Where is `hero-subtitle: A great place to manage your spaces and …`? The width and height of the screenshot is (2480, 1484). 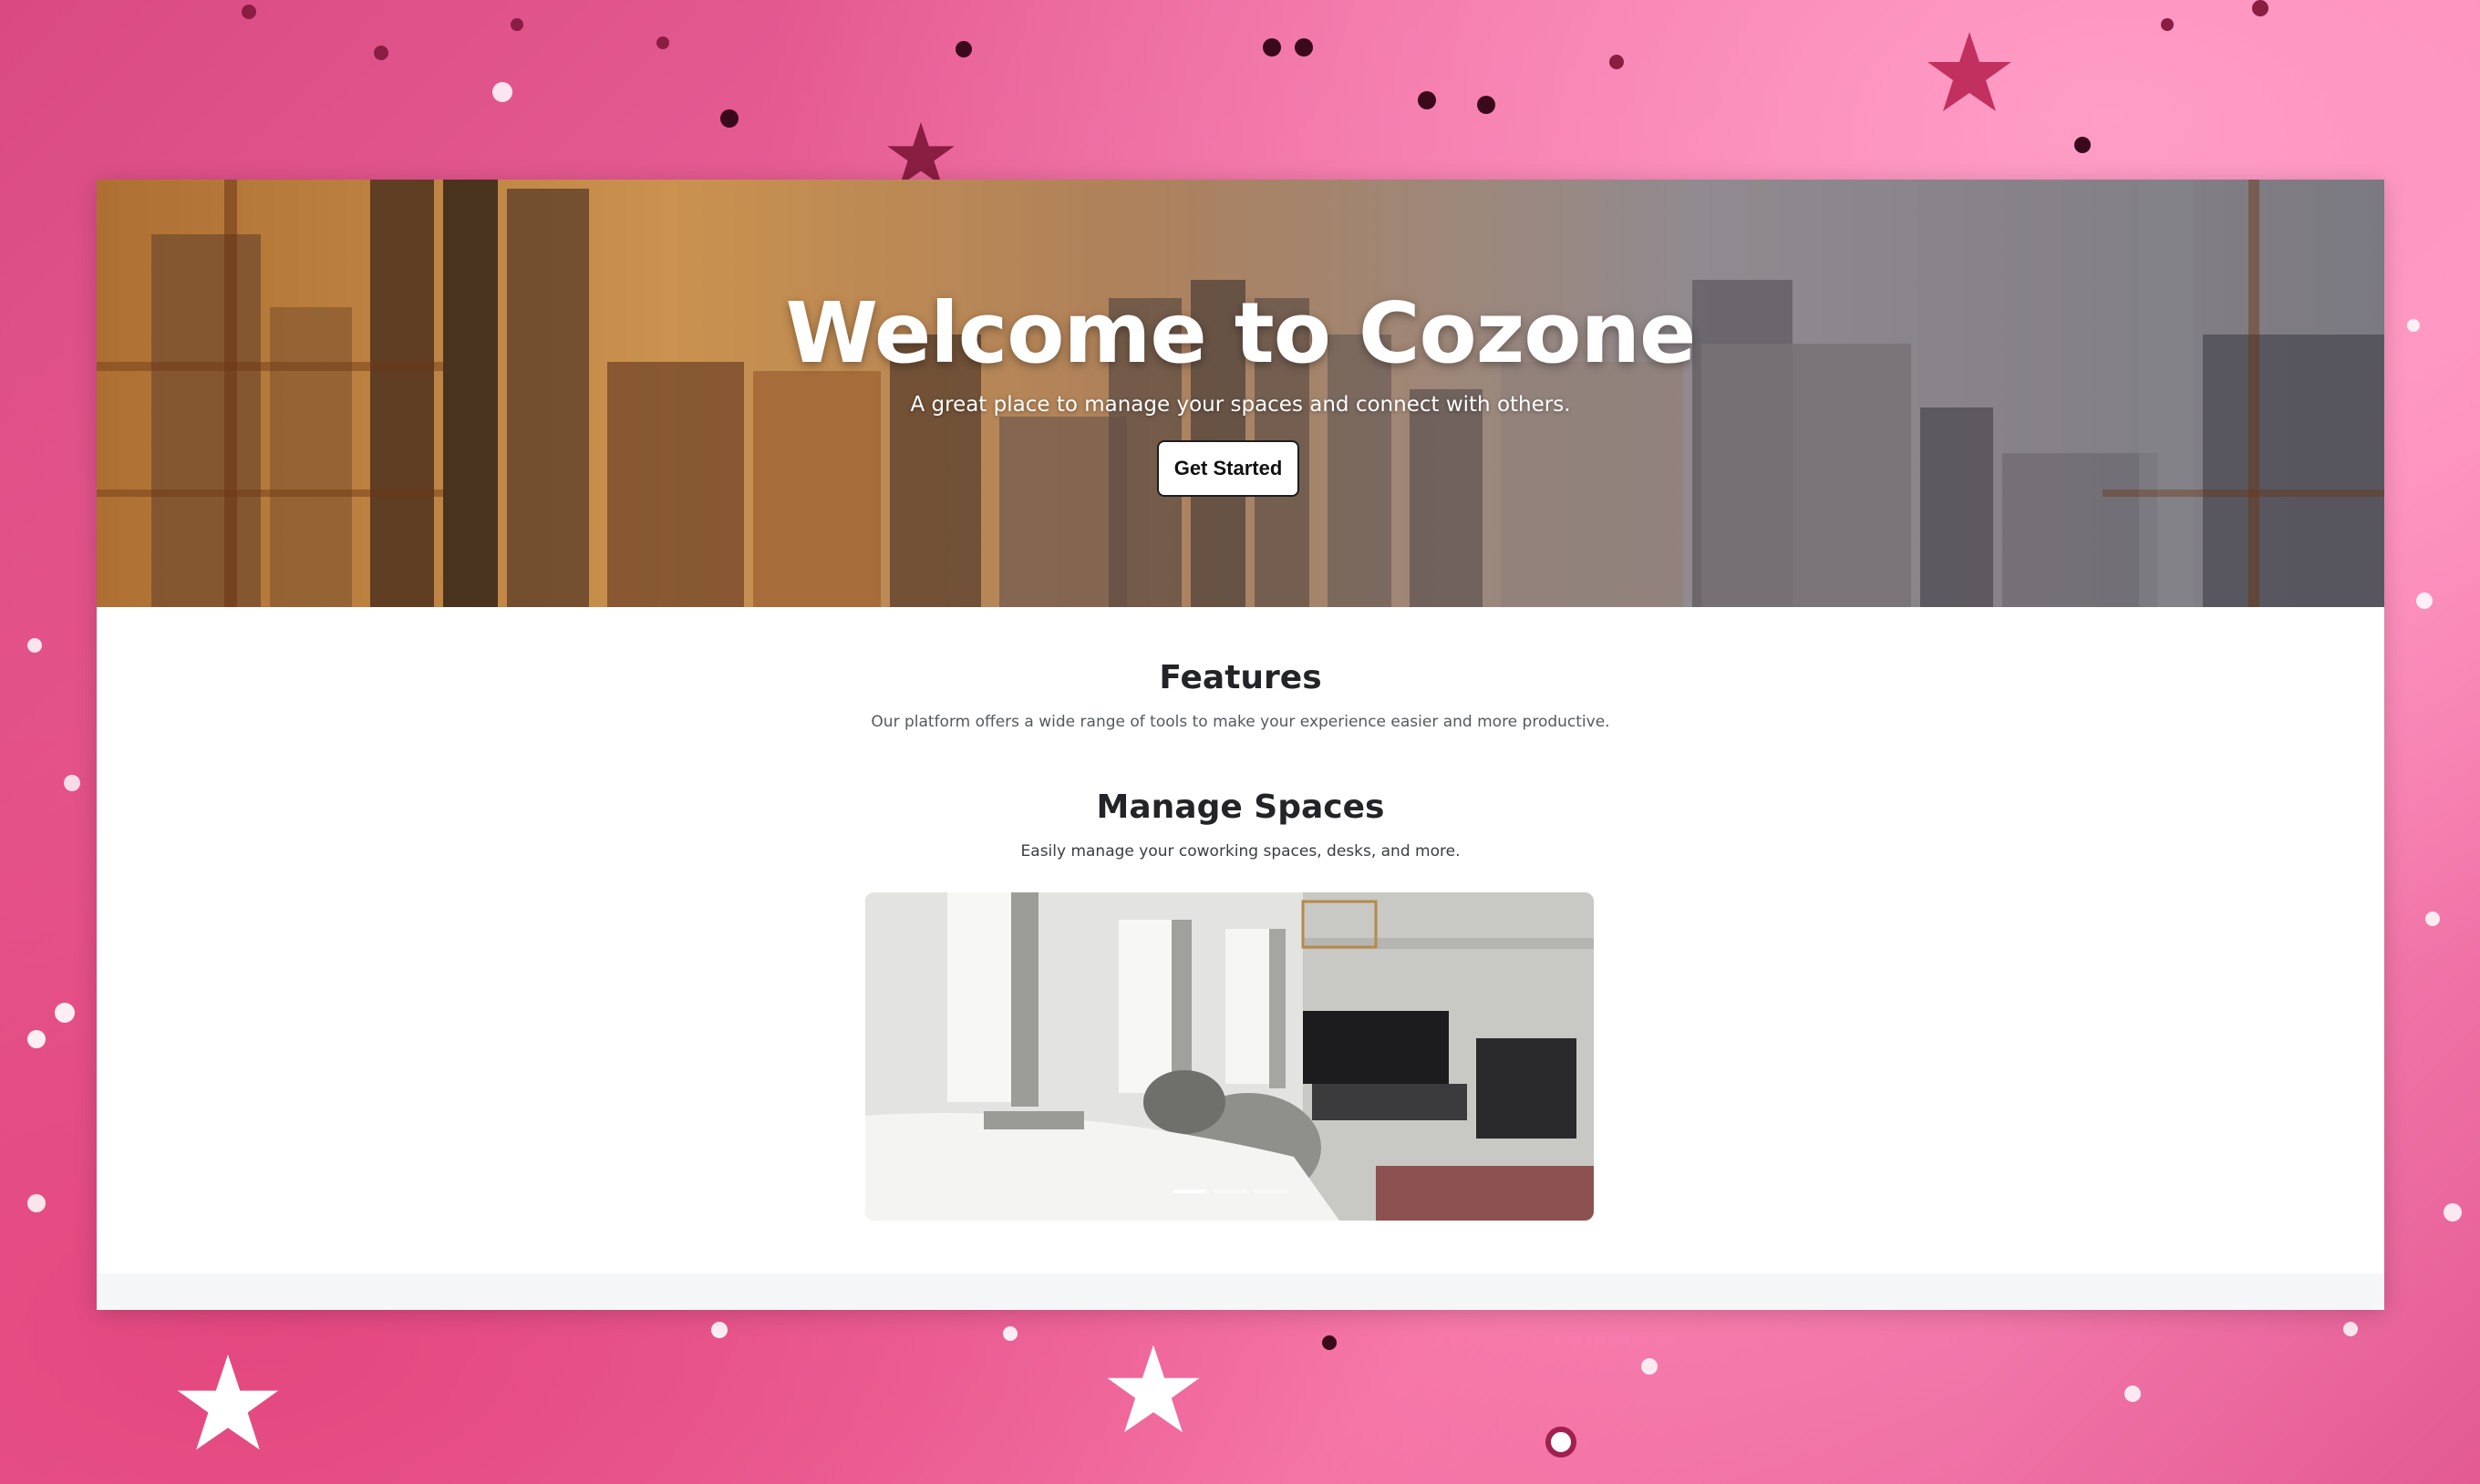
hero-subtitle: A great place to manage your spaces and … is located at coordinates (1240, 405).